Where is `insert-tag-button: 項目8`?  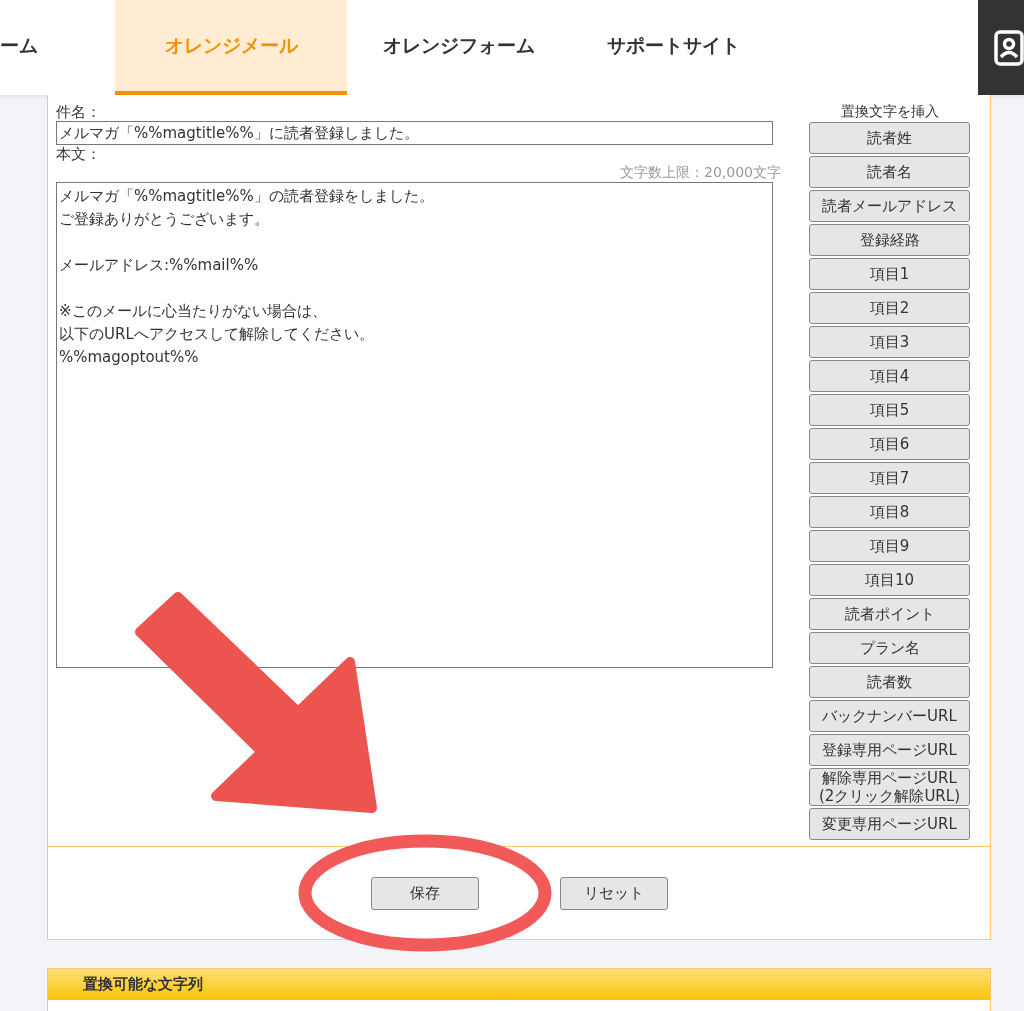
insert-tag-button: 項目8 is located at coordinates (889, 512).